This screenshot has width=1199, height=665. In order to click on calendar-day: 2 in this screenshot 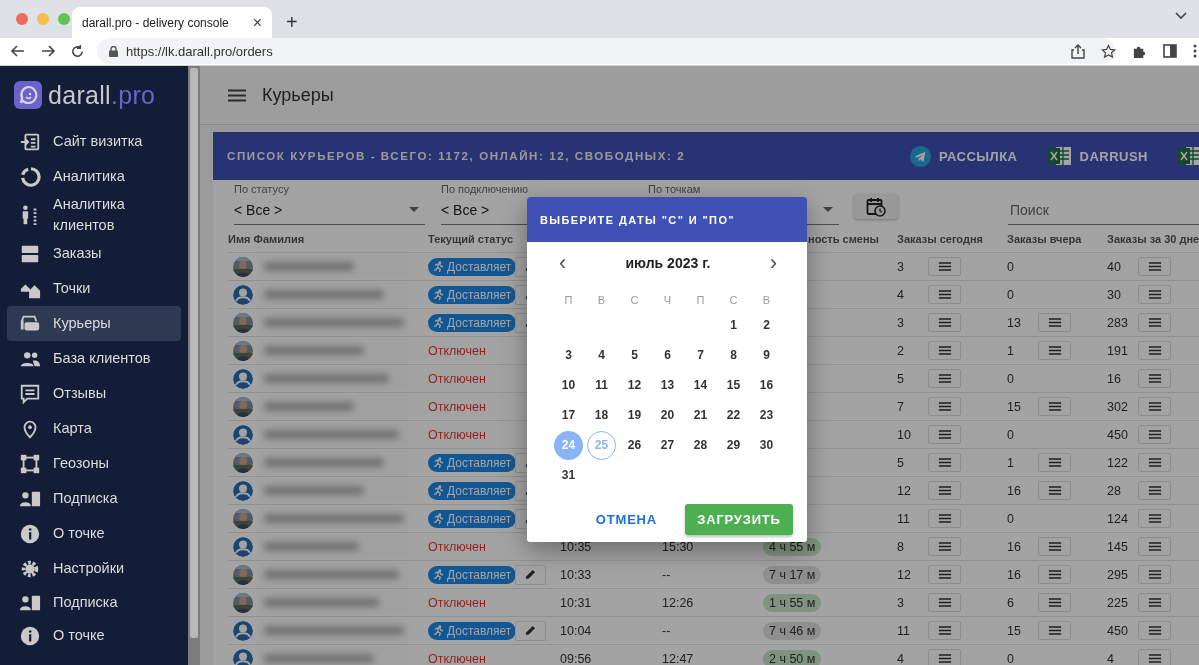, I will do `click(766, 325)`.